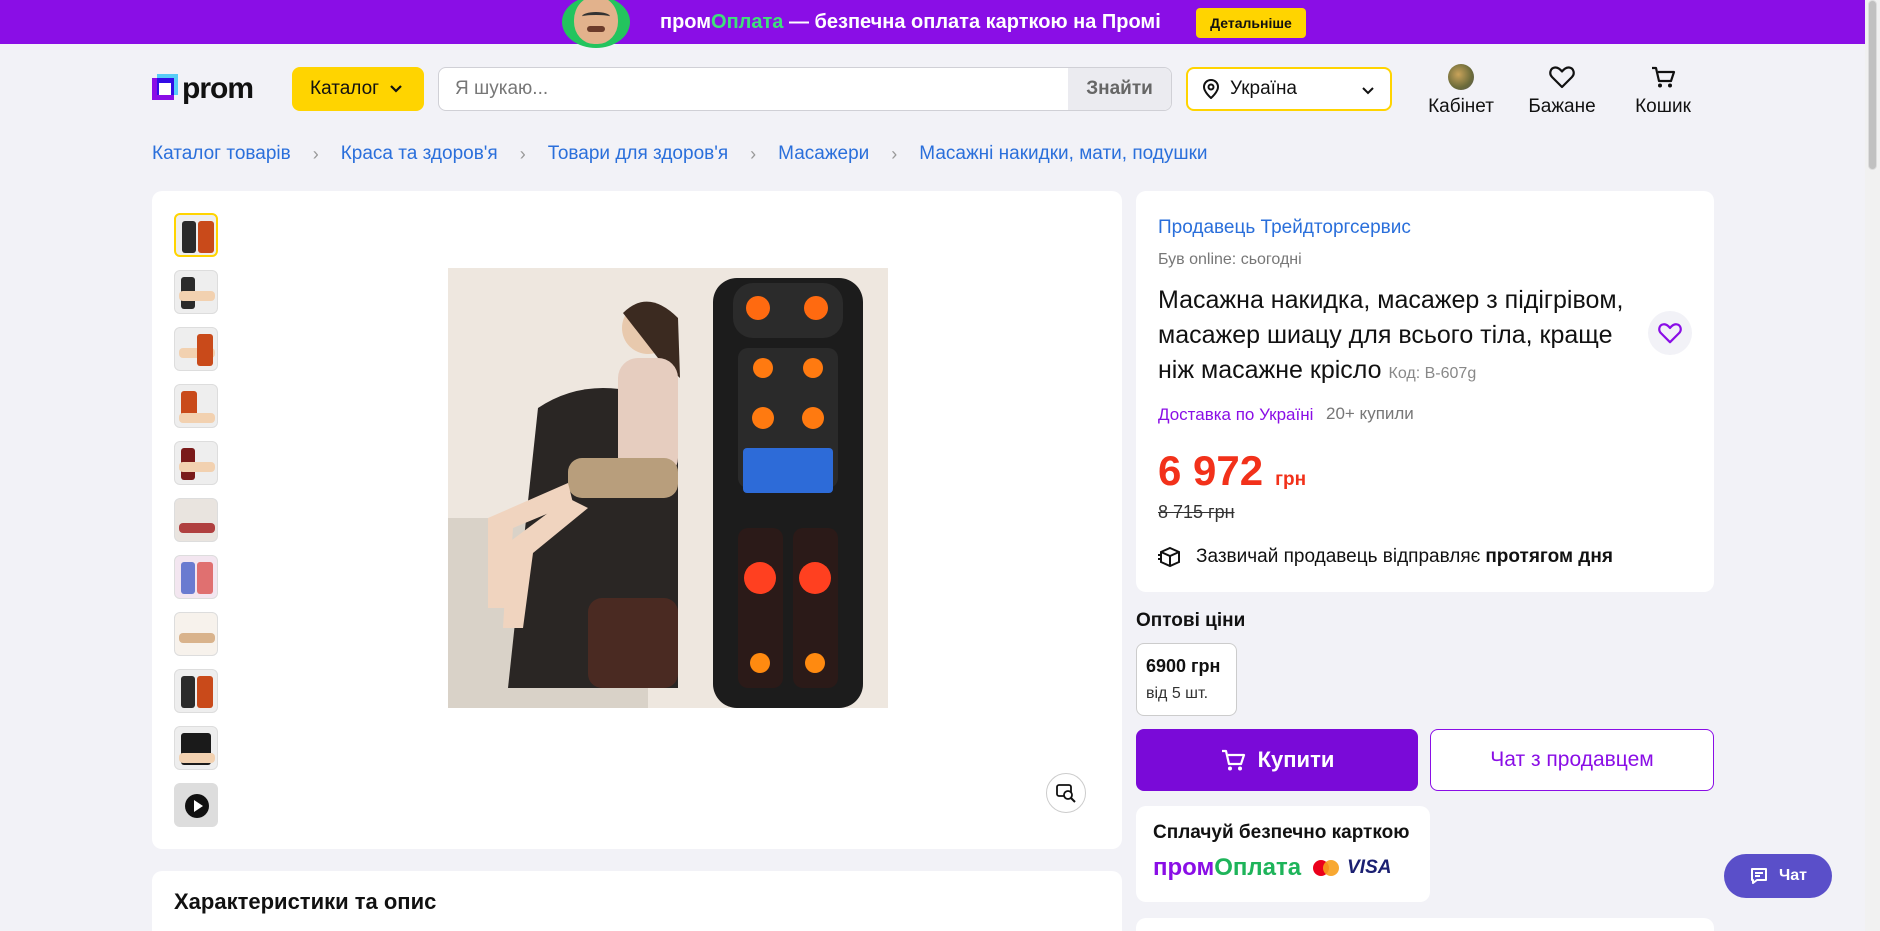  I want to click on description-section: Характеристики та опис, so click(637, 901).